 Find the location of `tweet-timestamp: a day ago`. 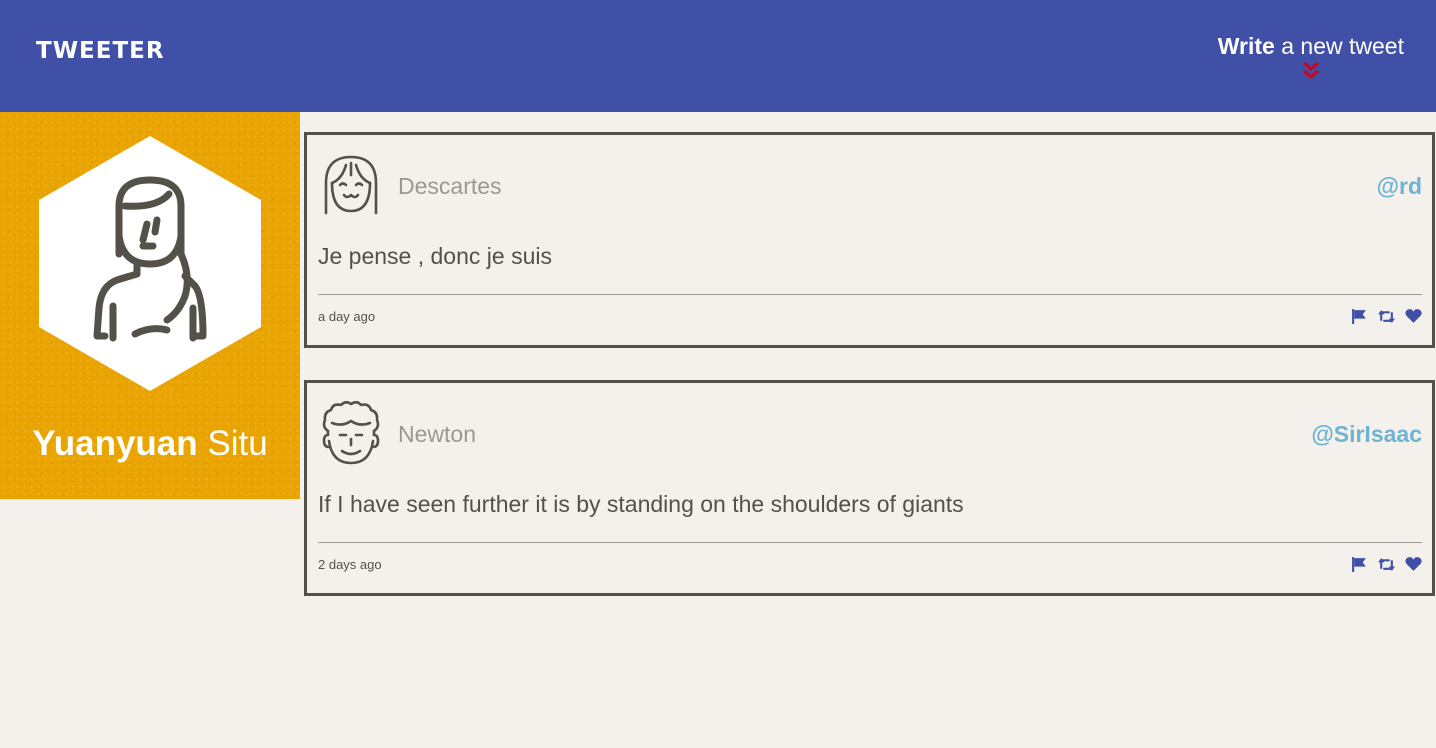

tweet-timestamp: a day ago is located at coordinates (347, 316).